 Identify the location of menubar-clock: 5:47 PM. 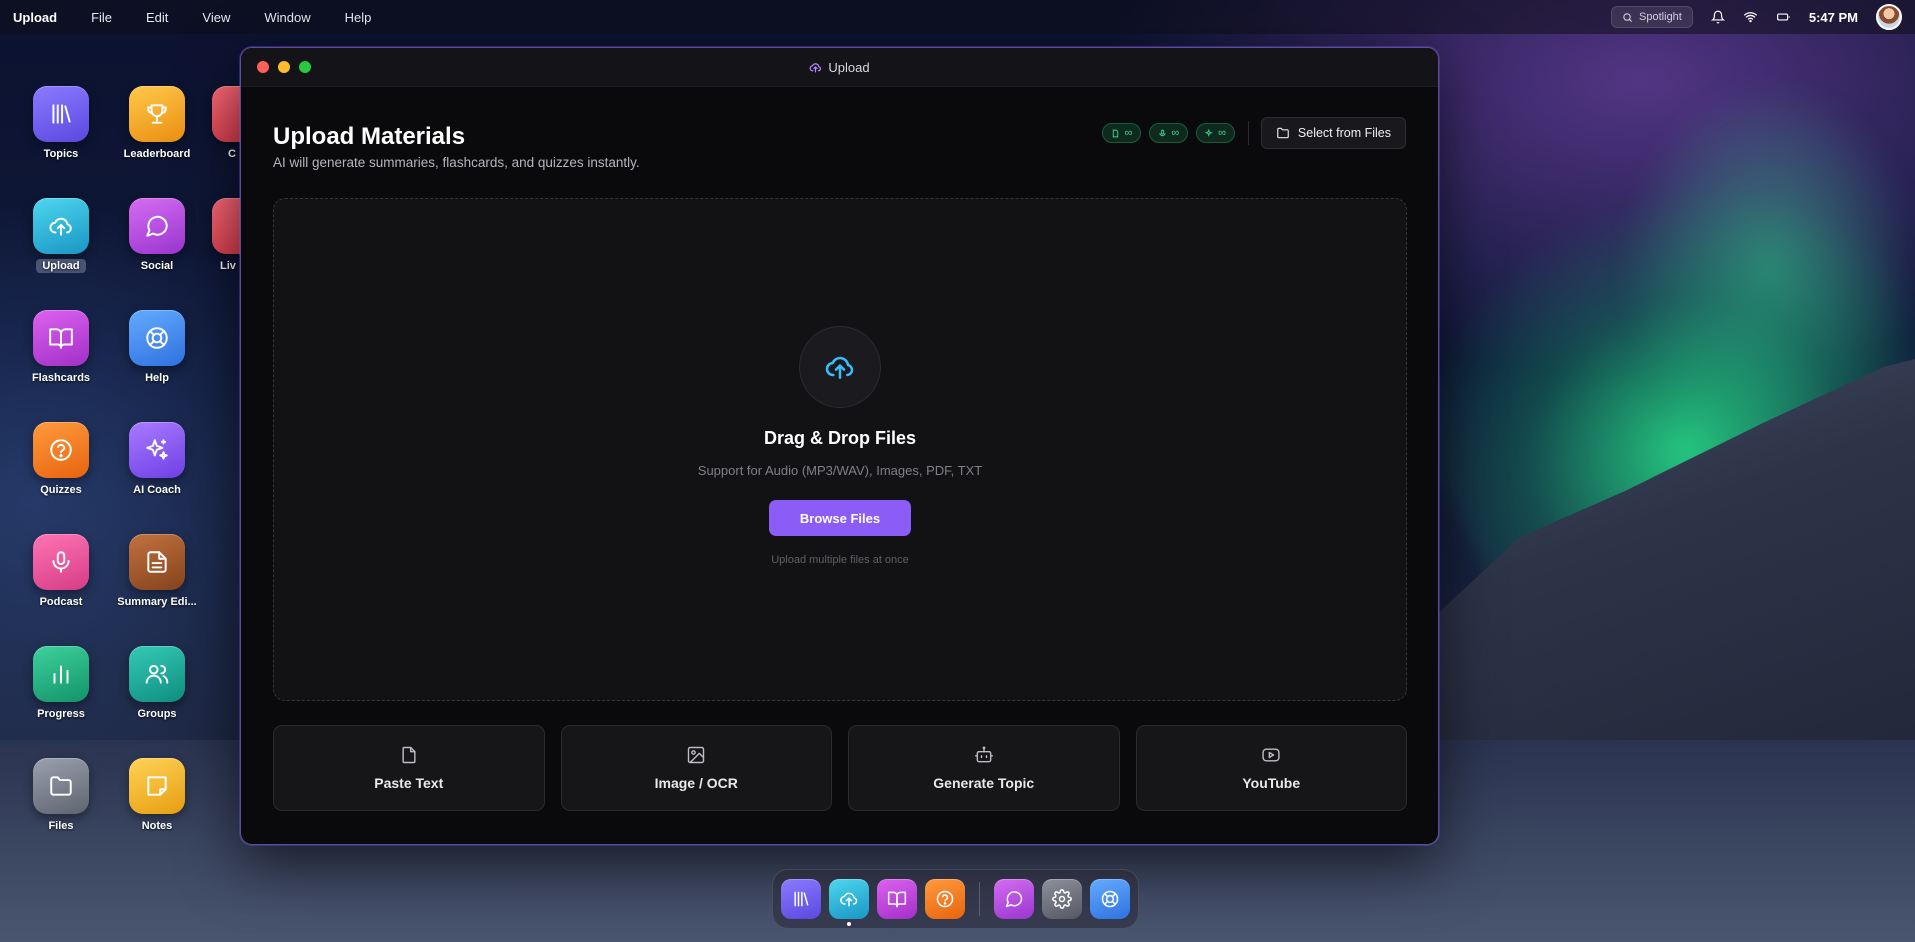
(1833, 17).